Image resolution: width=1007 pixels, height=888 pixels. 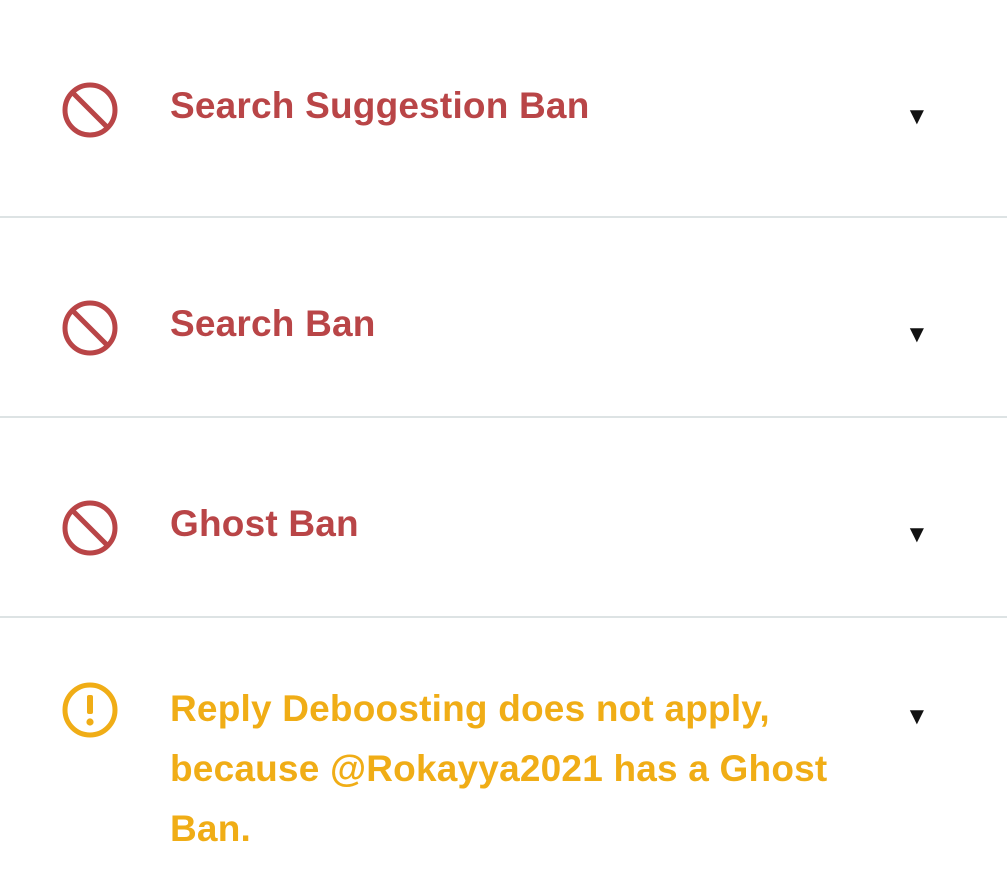 What do you see at coordinates (264, 523) in the screenshot?
I see `result-label: Ghost Ban` at bounding box center [264, 523].